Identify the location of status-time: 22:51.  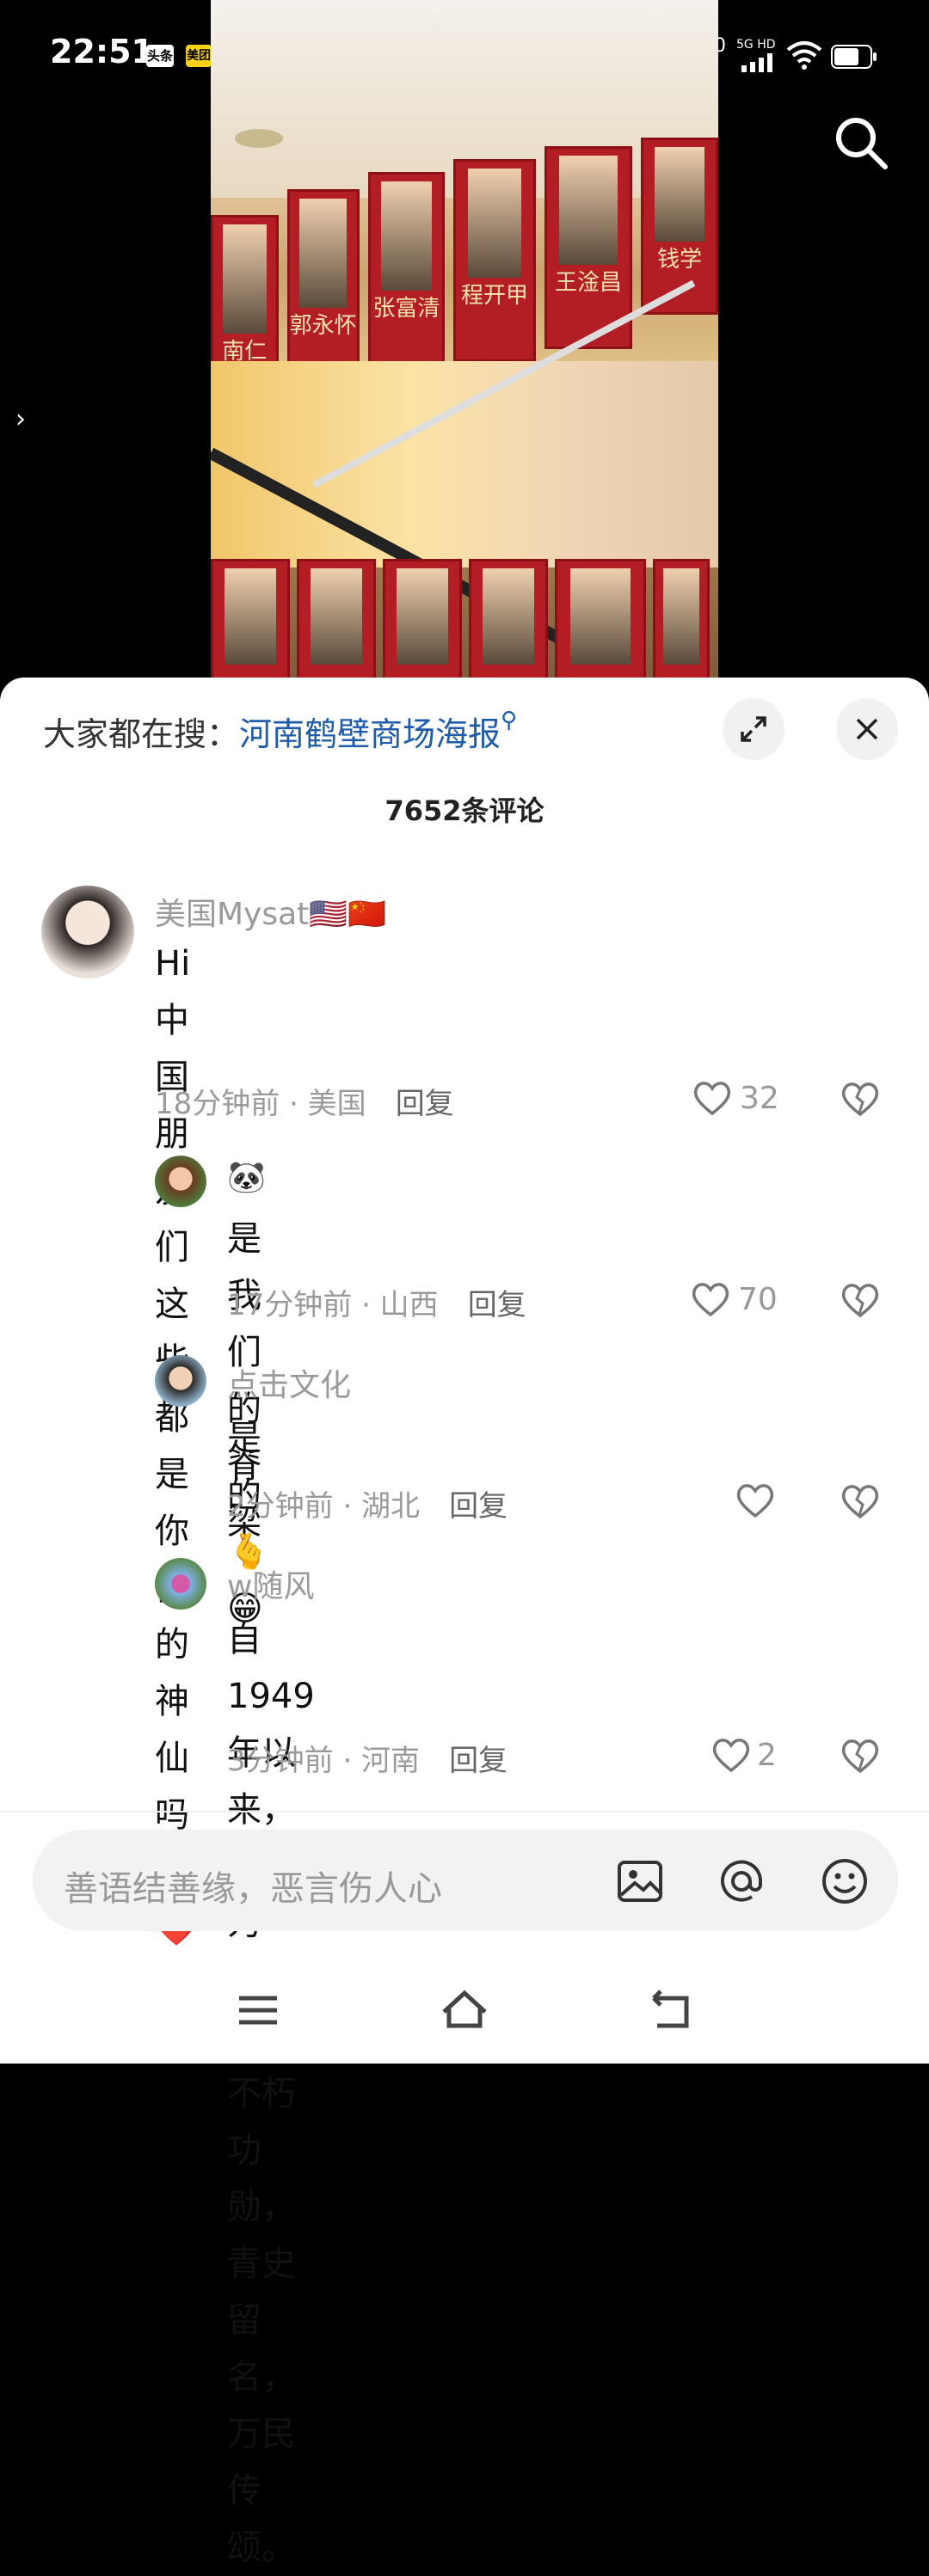
(102, 52).